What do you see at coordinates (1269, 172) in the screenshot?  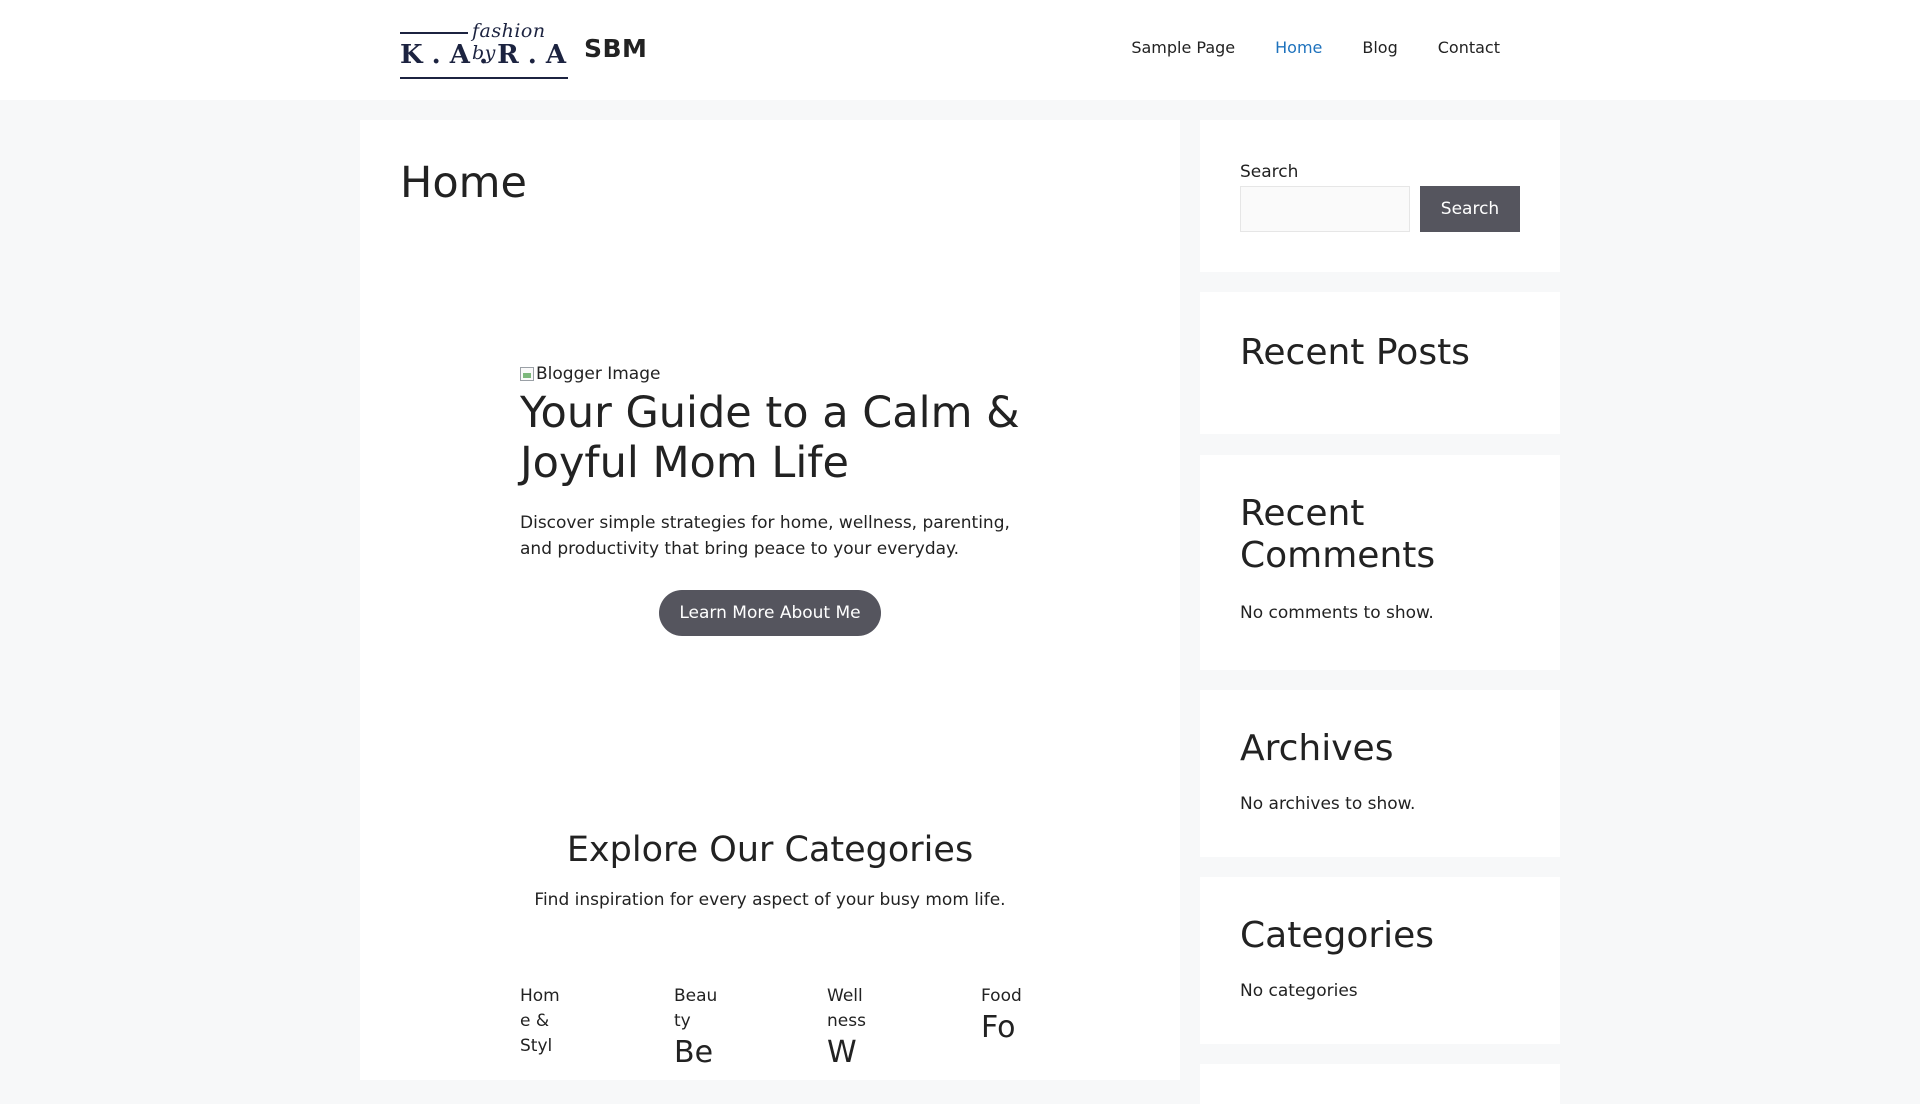 I see `search-label: Search` at bounding box center [1269, 172].